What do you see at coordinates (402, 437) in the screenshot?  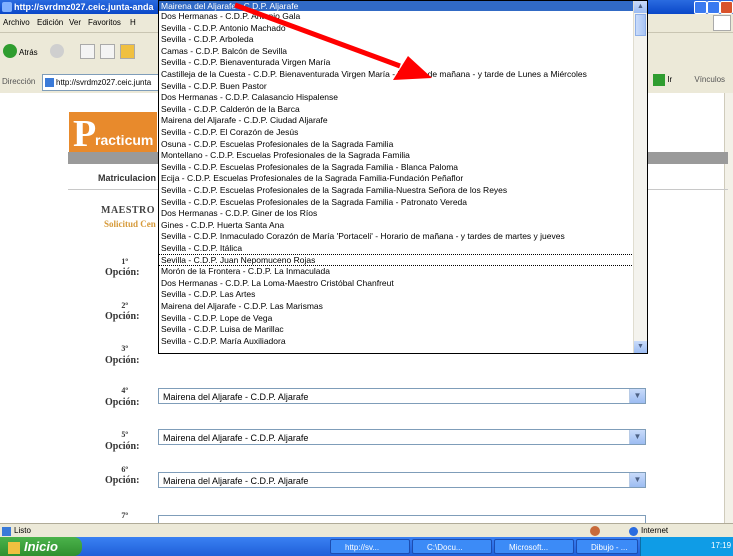 I see `option-5-select: Mairena del Aljarafe - C.D.P. Aljarafe ▼` at bounding box center [402, 437].